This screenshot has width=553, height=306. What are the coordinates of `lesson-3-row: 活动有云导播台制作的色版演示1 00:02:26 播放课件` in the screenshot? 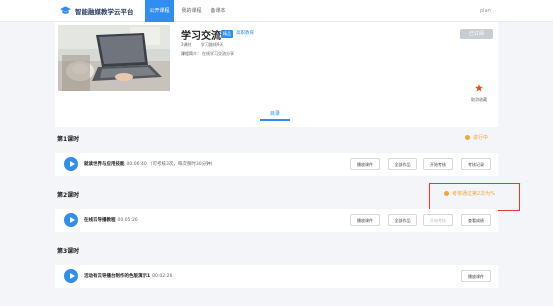 It's located at (276, 276).